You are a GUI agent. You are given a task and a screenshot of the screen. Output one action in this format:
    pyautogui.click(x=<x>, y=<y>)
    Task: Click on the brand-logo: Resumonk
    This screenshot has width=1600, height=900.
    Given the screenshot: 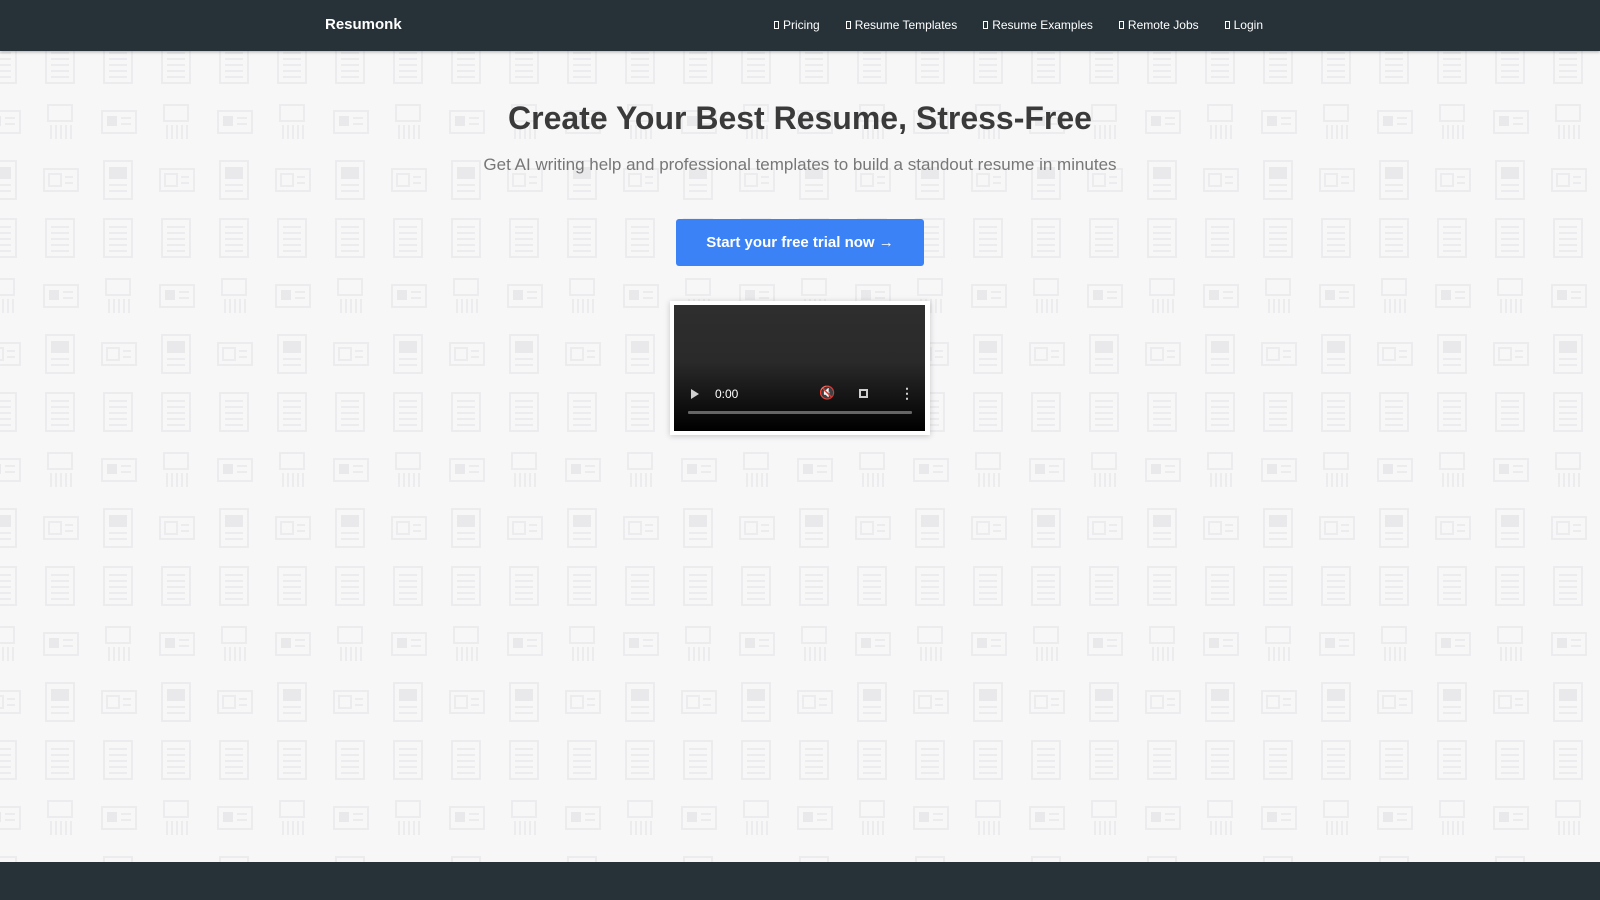 What is the action you would take?
    pyautogui.click(x=363, y=24)
    